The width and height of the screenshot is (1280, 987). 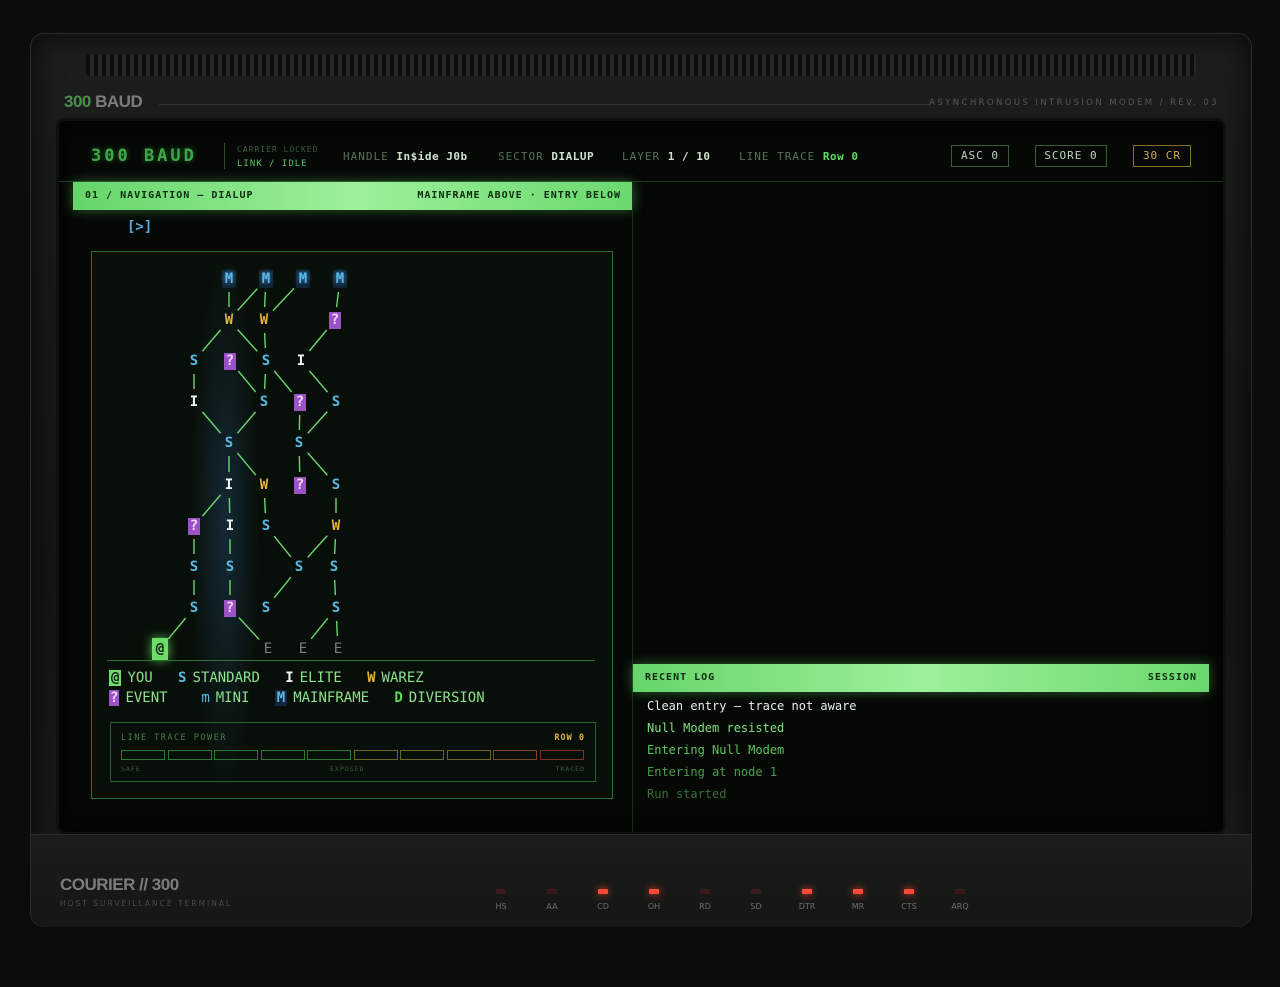 What do you see at coordinates (756, 891) in the screenshot?
I see `led-sd-indicator` at bounding box center [756, 891].